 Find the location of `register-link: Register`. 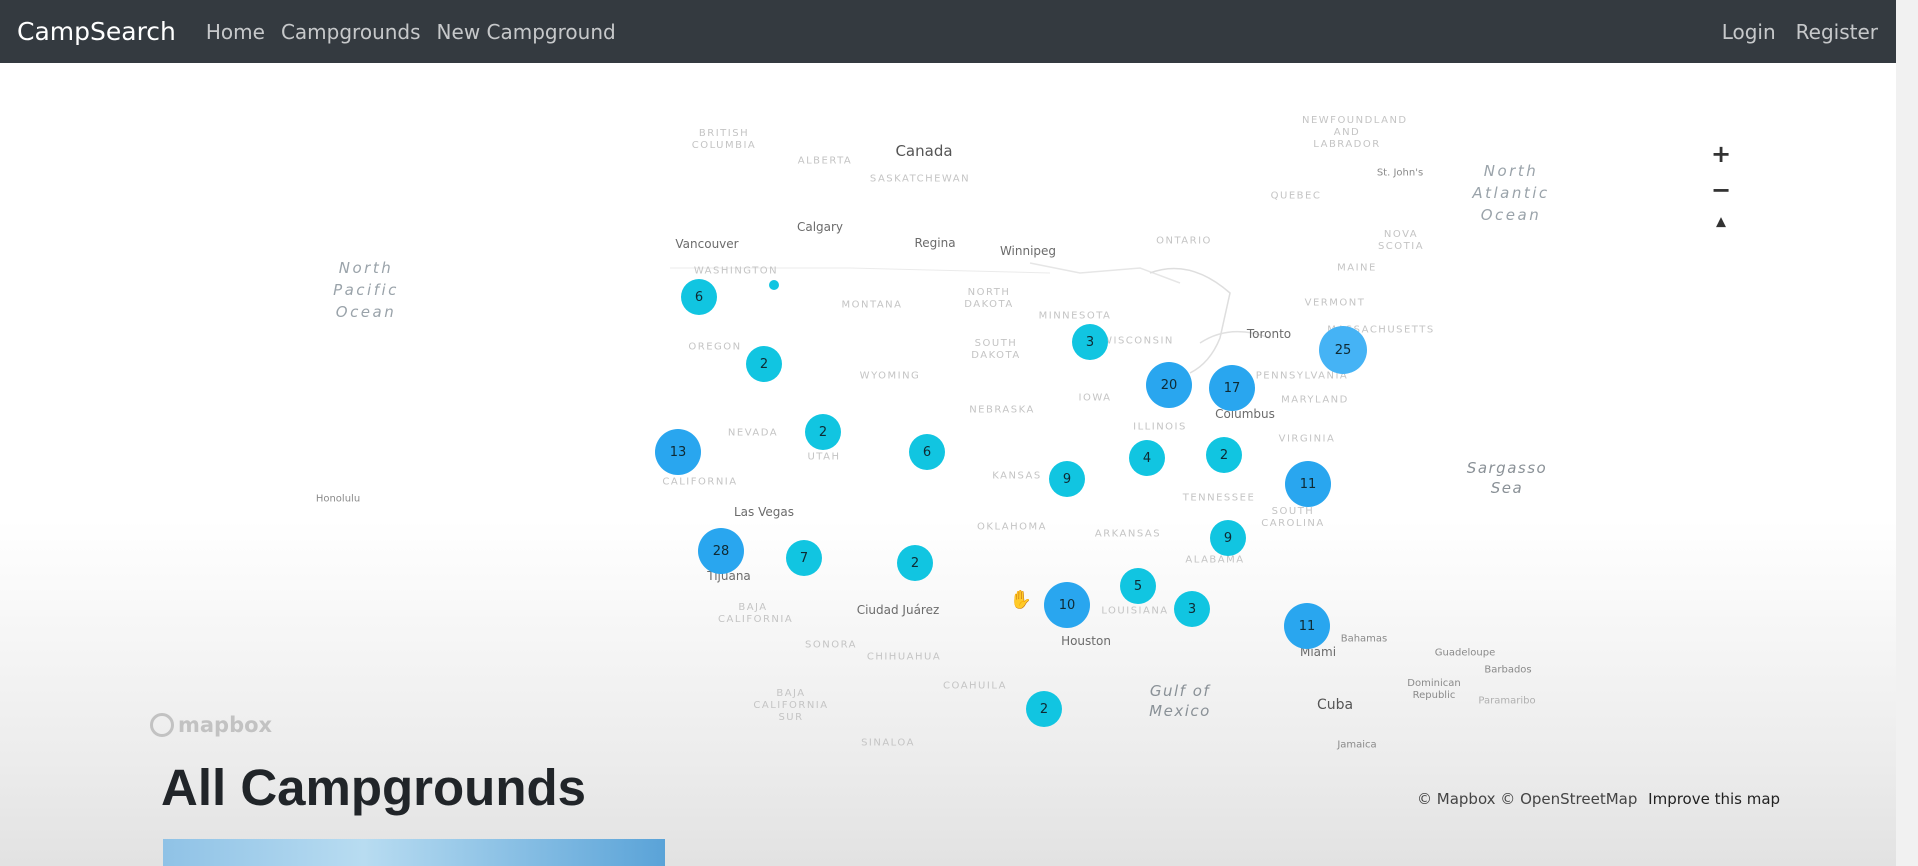

register-link: Register is located at coordinates (1837, 32).